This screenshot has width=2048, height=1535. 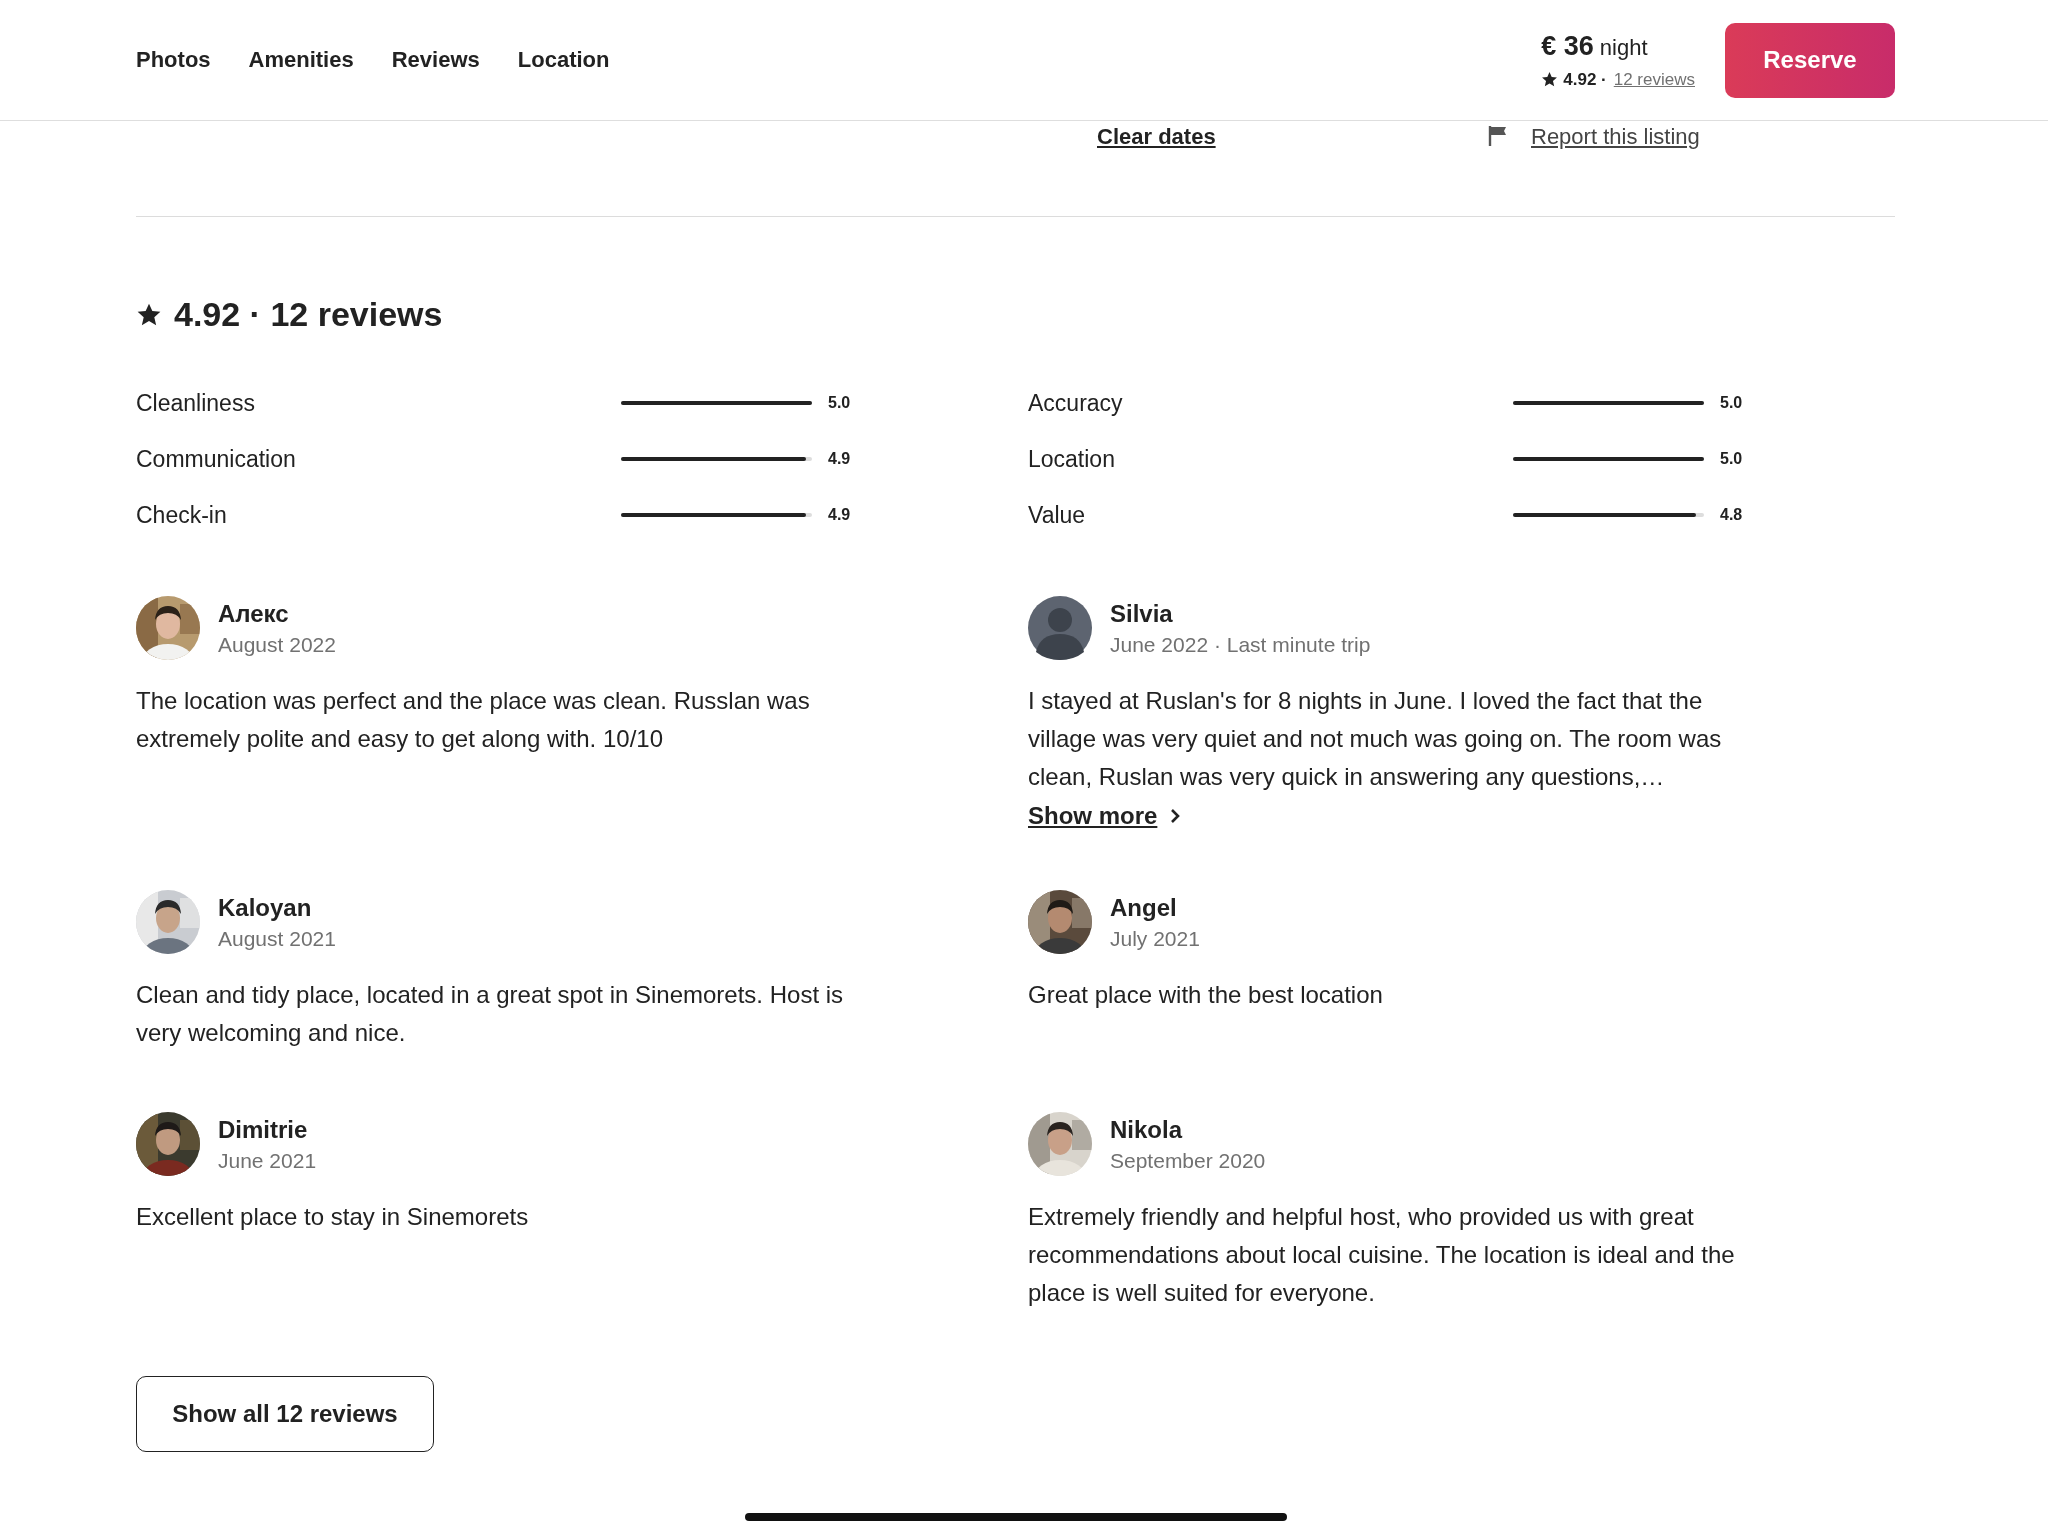 What do you see at coordinates (301, 60) in the screenshot?
I see `nav-link: Amenities` at bounding box center [301, 60].